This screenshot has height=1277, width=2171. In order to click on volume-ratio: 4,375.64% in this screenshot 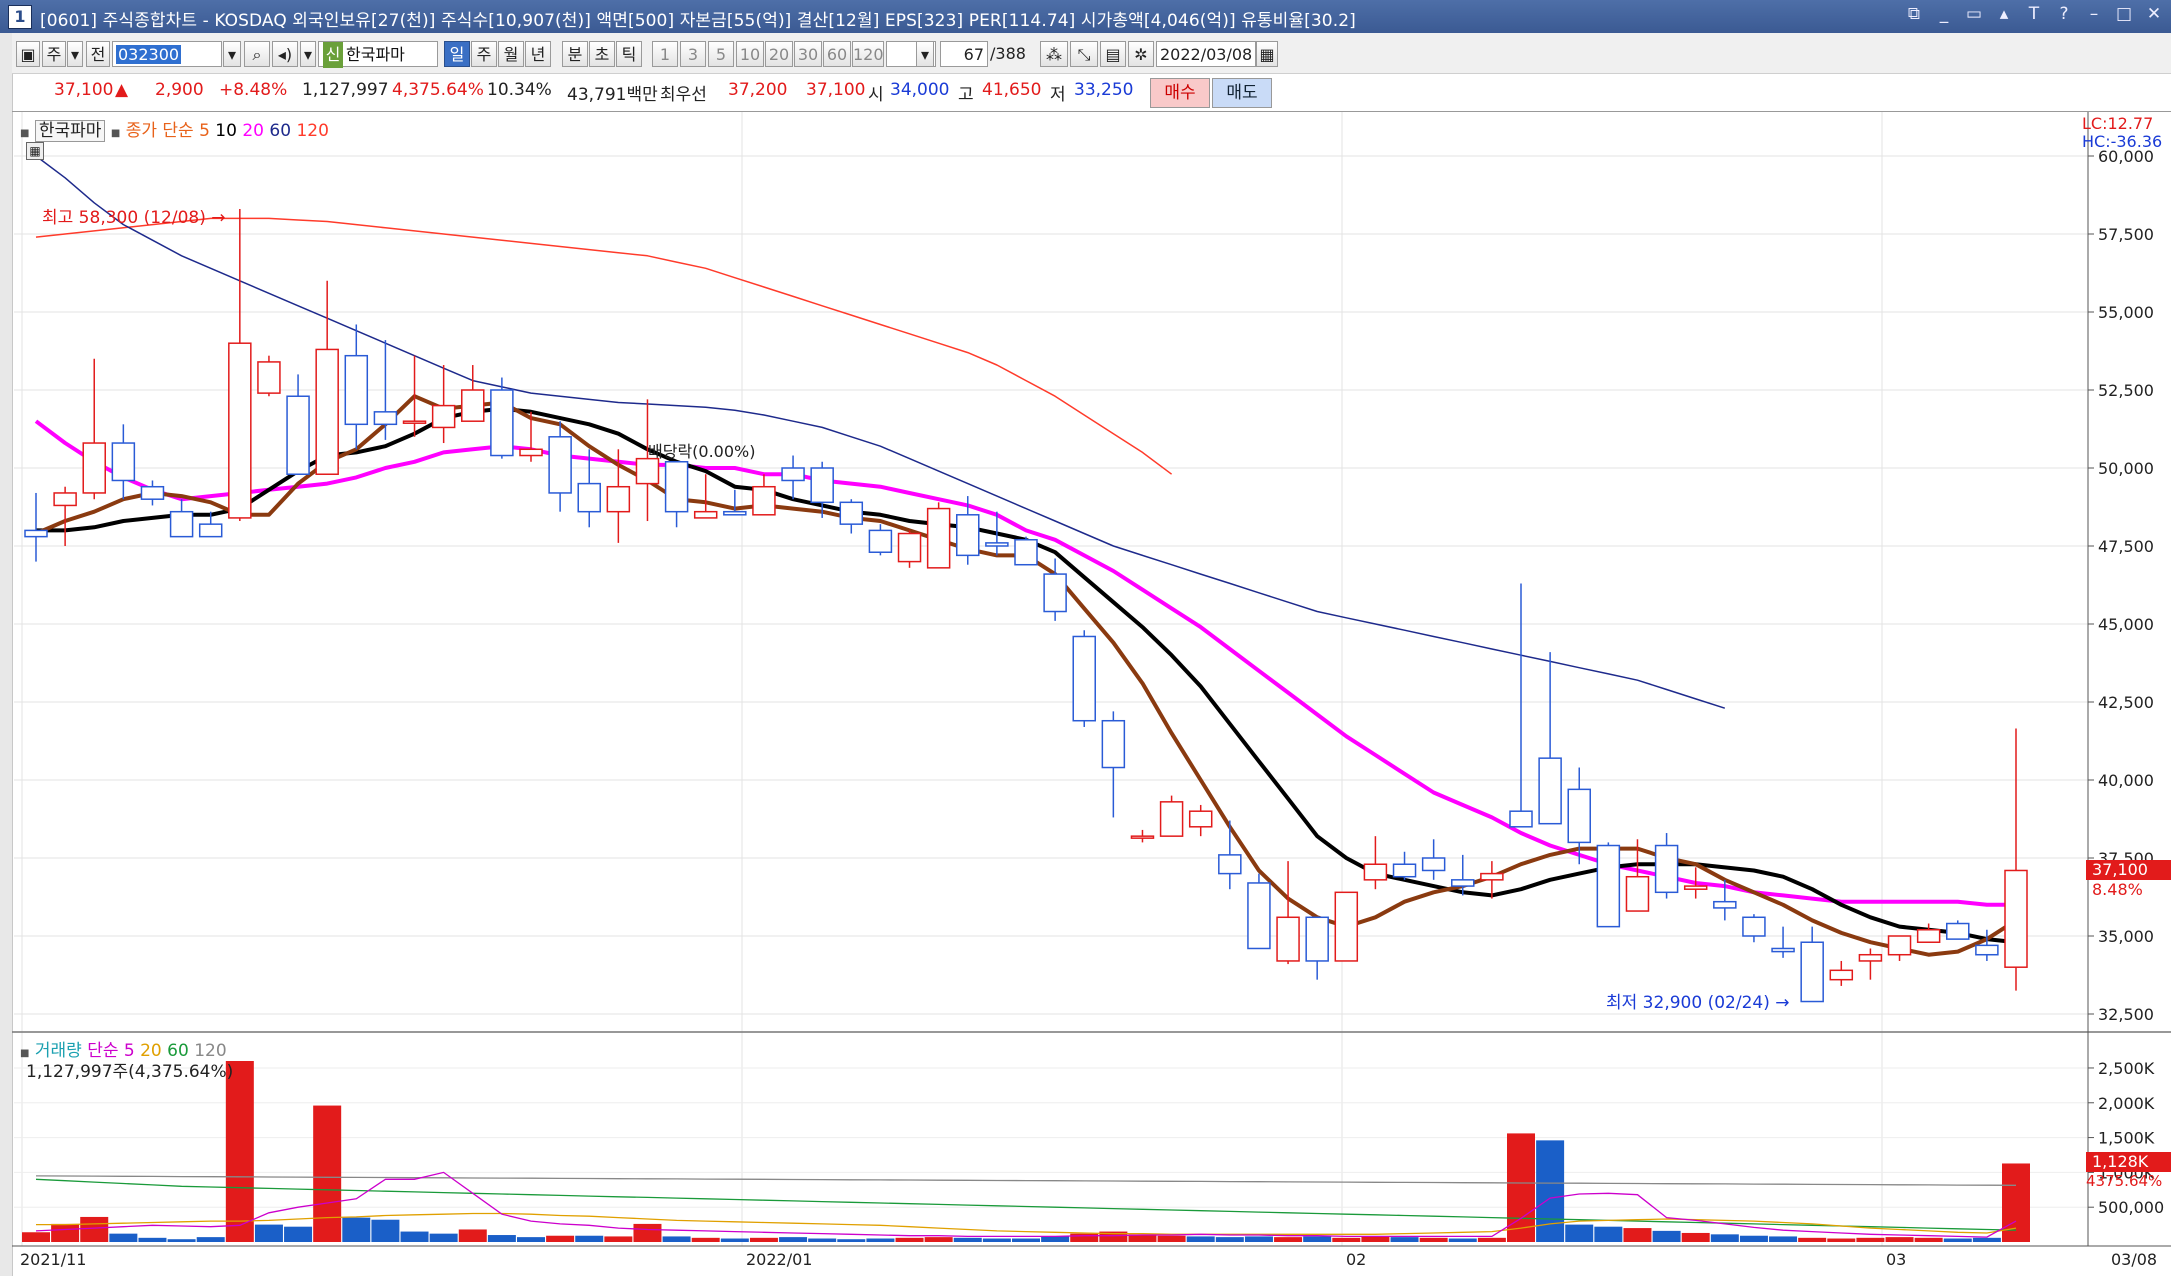, I will do `click(438, 90)`.